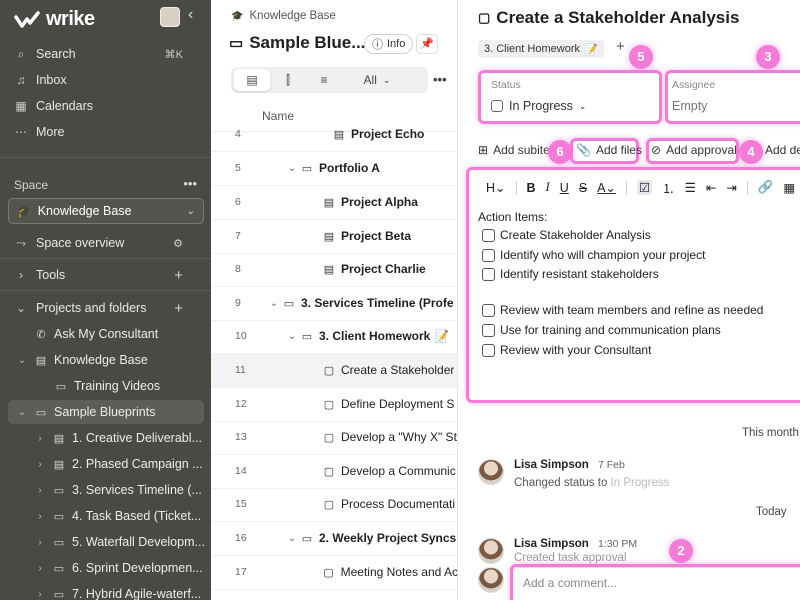 The width and height of the screenshot is (800, 600). I want to click on italic-icon: I, so click(548, 187).